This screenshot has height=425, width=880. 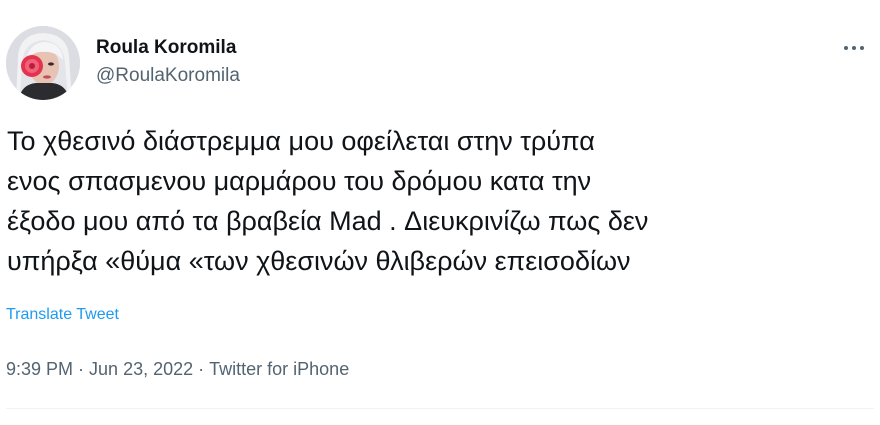 I want to click on tweet-source: Twitter for iPhone, so click(x=279, y=369).